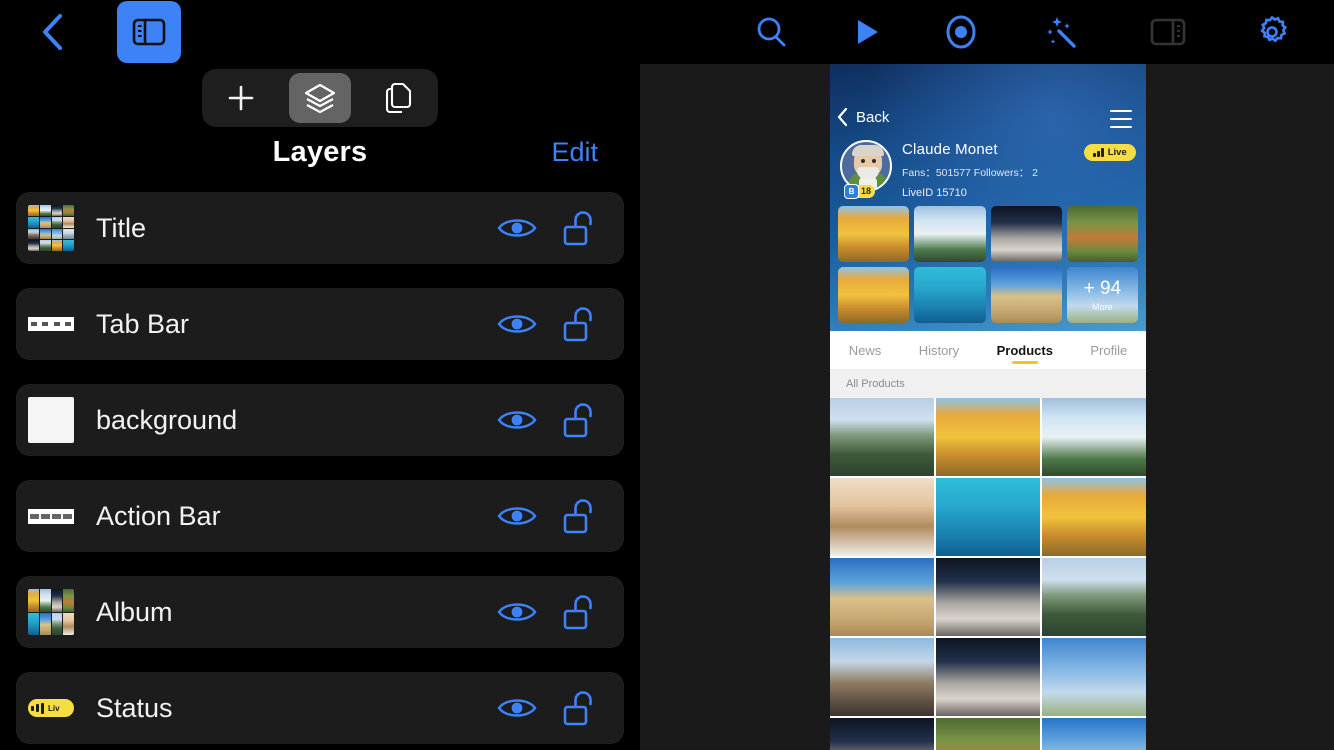  What do you see at coordinates (988, 350) in the screenshot?
I see `preview-tab-bar: News History Products Profile` at bounding box center [988, 350].